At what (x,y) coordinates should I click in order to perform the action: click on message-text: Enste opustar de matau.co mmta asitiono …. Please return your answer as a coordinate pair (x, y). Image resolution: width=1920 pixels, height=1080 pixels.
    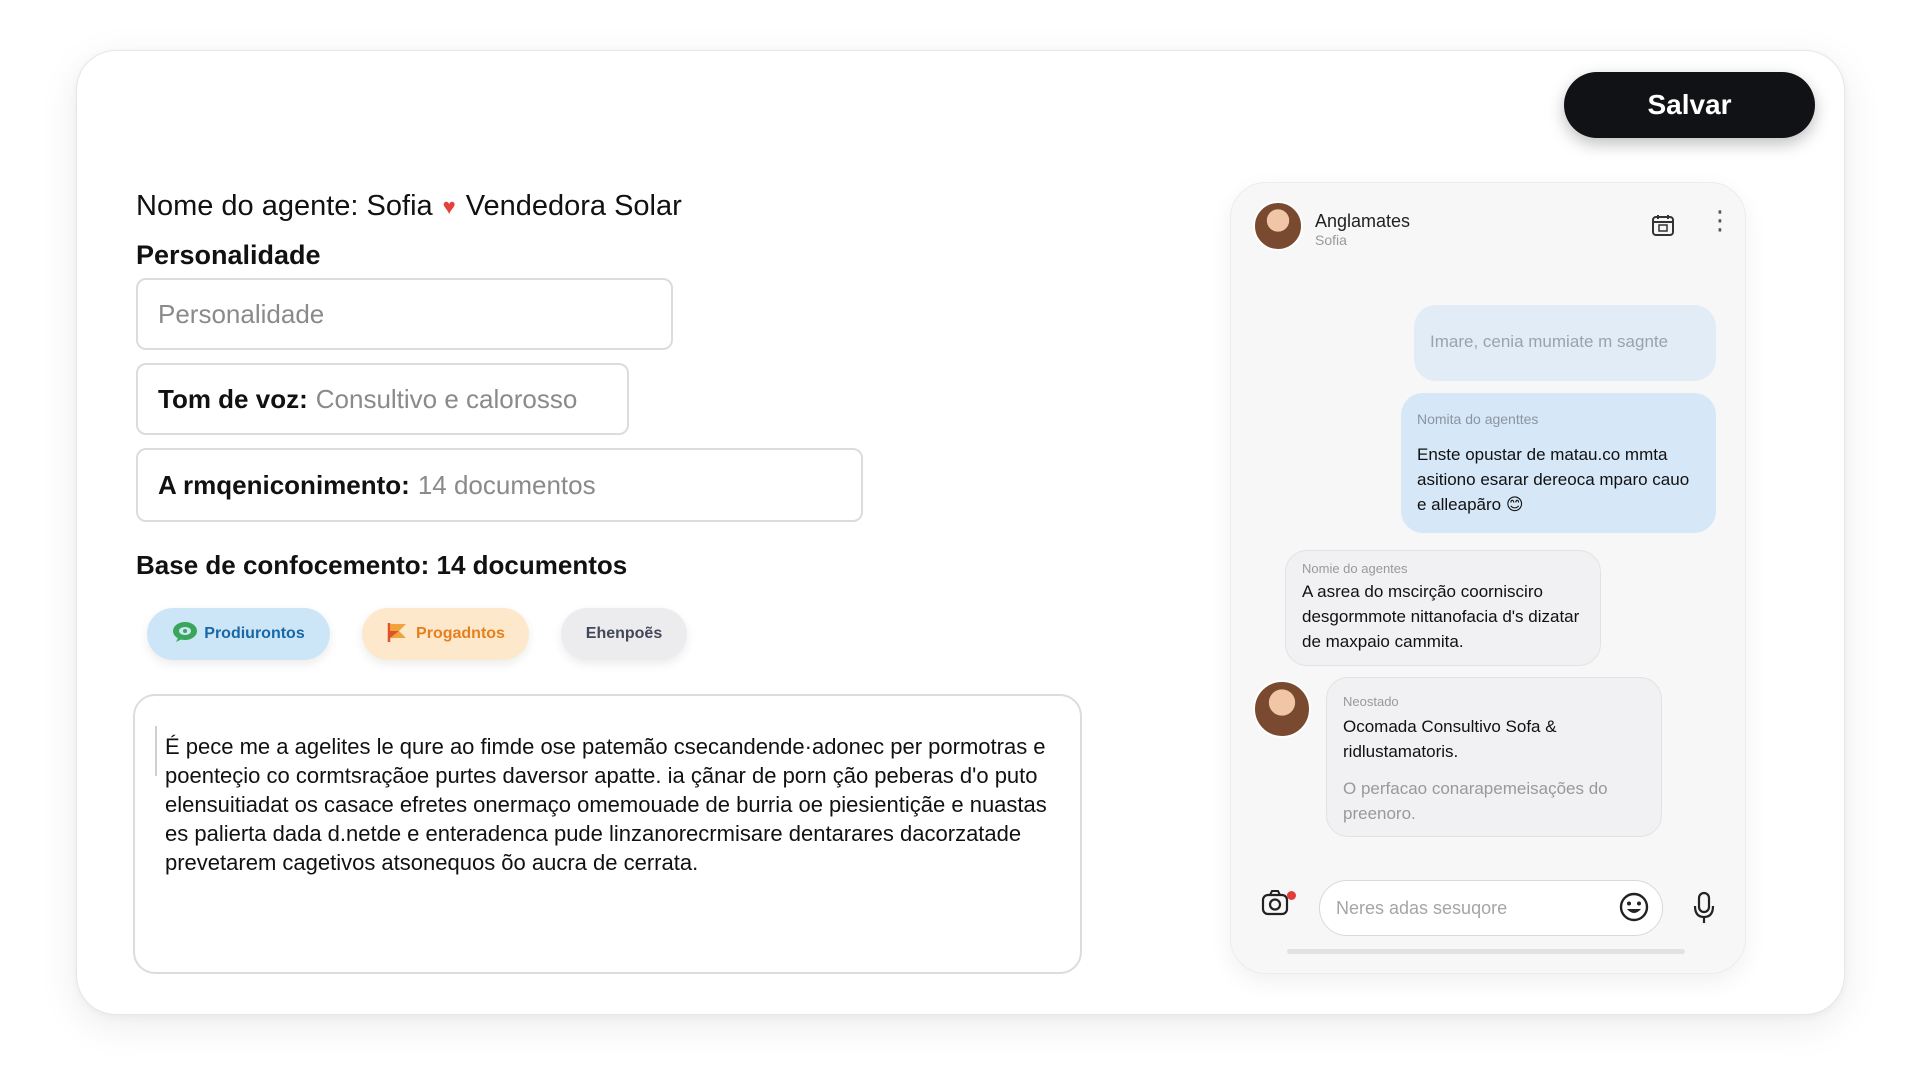
    Looking at the image, I should click on (1553, 479).